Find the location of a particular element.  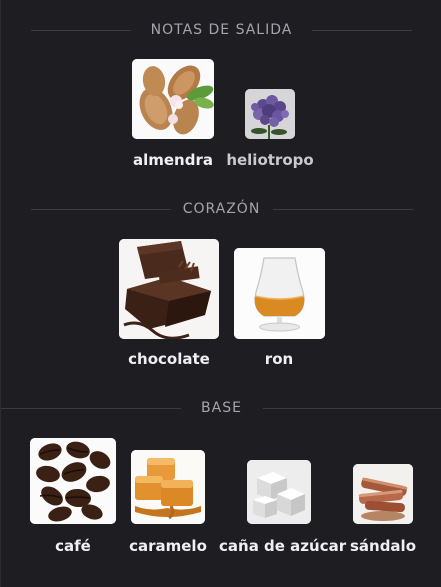

sandalwood-image is located at coordinates (383, 494).